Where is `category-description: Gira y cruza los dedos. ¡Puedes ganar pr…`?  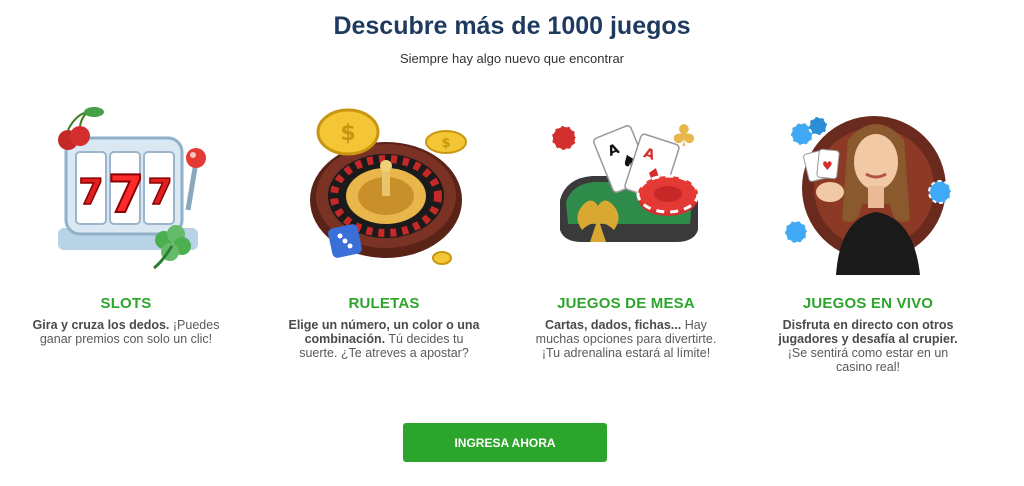
category-description: Gira y cruza los dedos. ¡Puedes ganar pr… is located at coordinates (126, 332).